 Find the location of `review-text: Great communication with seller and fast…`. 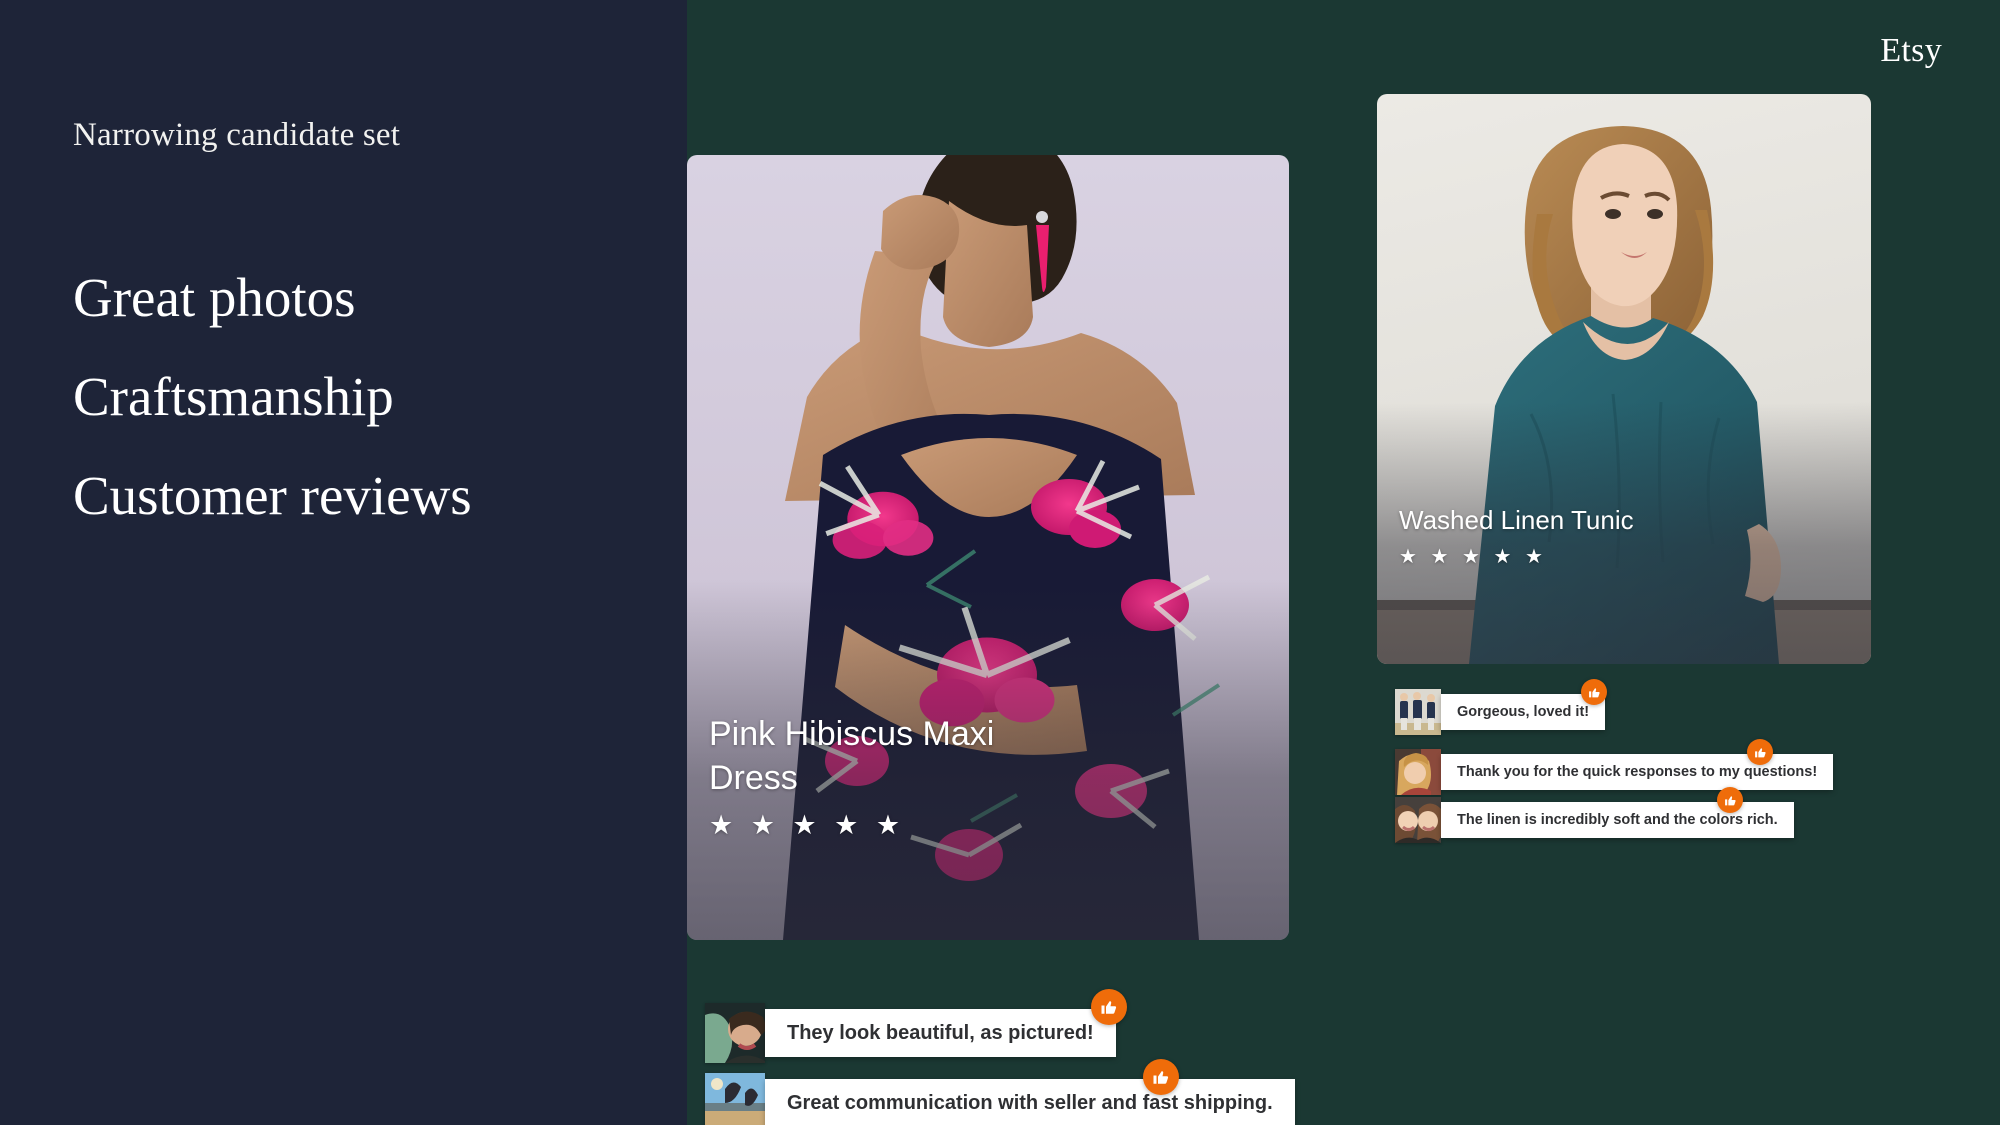

review-text: Great communication with seller and fast… is located at coordinates (1030, 1102).